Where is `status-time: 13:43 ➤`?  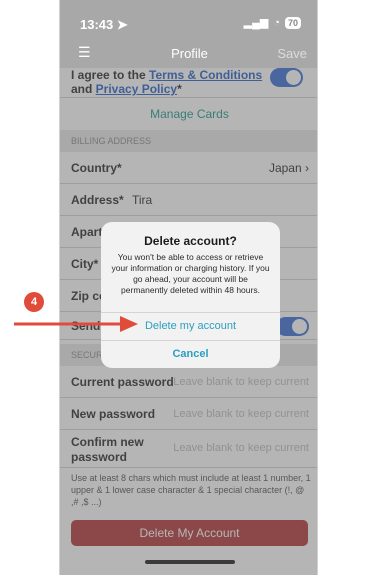 status-time: 13:43 ➤ is located at coordinates (104, 24).